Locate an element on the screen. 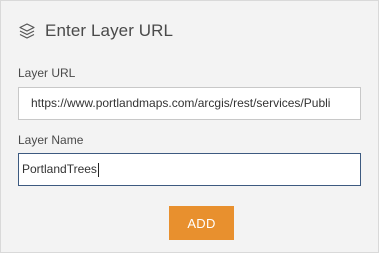 This screenshot has width=379, height=253. layer-url-label: Layer URL is located at coordinates (47, 73).